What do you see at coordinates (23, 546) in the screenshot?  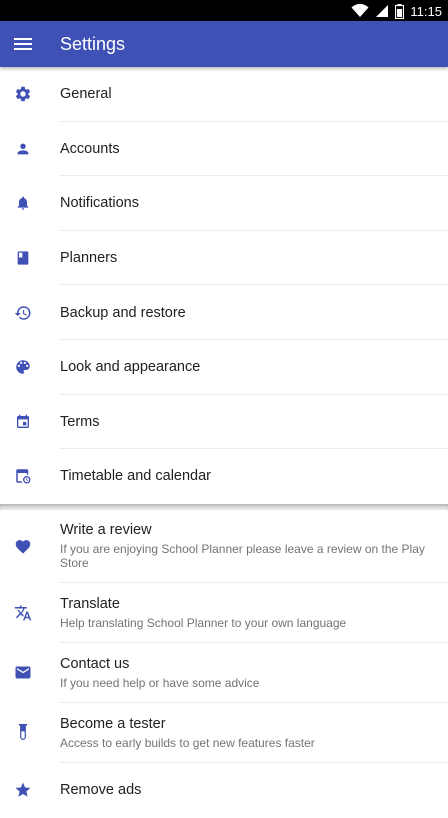 I see `heart-icon` at bounding box center [23, 546].